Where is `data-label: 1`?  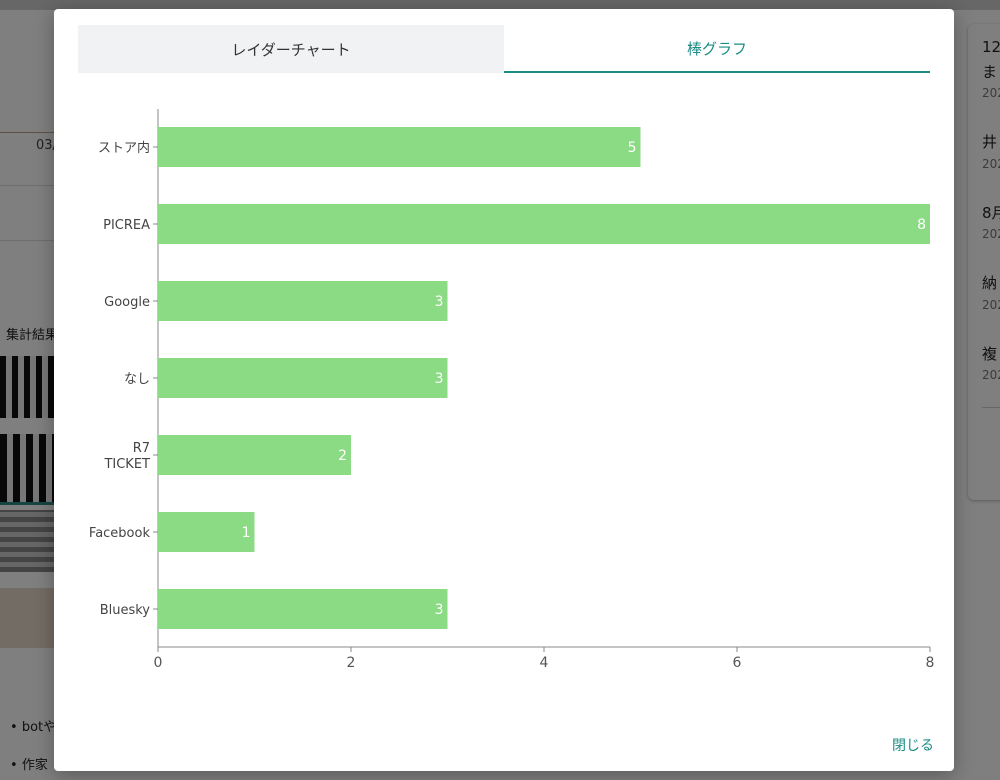
data-label: 1 is located at coordinates (246, 533).